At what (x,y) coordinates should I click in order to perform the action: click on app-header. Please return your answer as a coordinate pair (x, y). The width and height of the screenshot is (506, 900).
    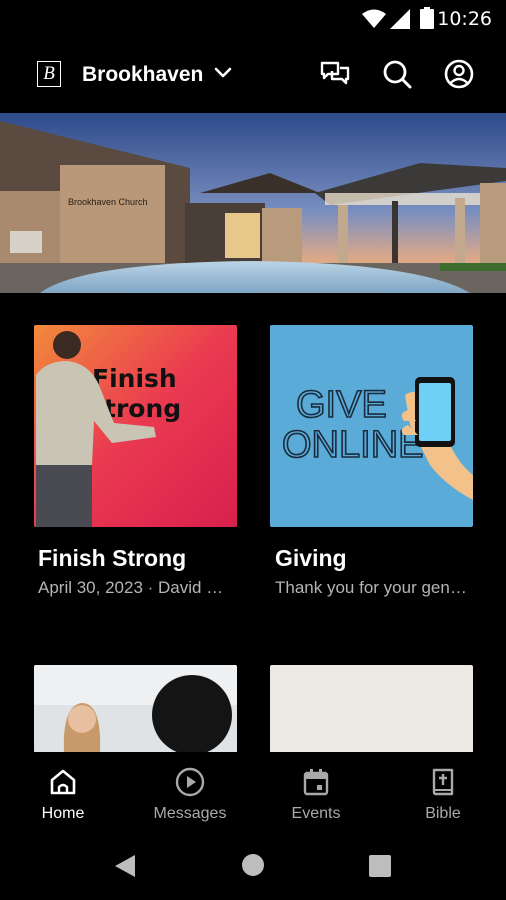
    Looking at the image, I should click on (253, 75).